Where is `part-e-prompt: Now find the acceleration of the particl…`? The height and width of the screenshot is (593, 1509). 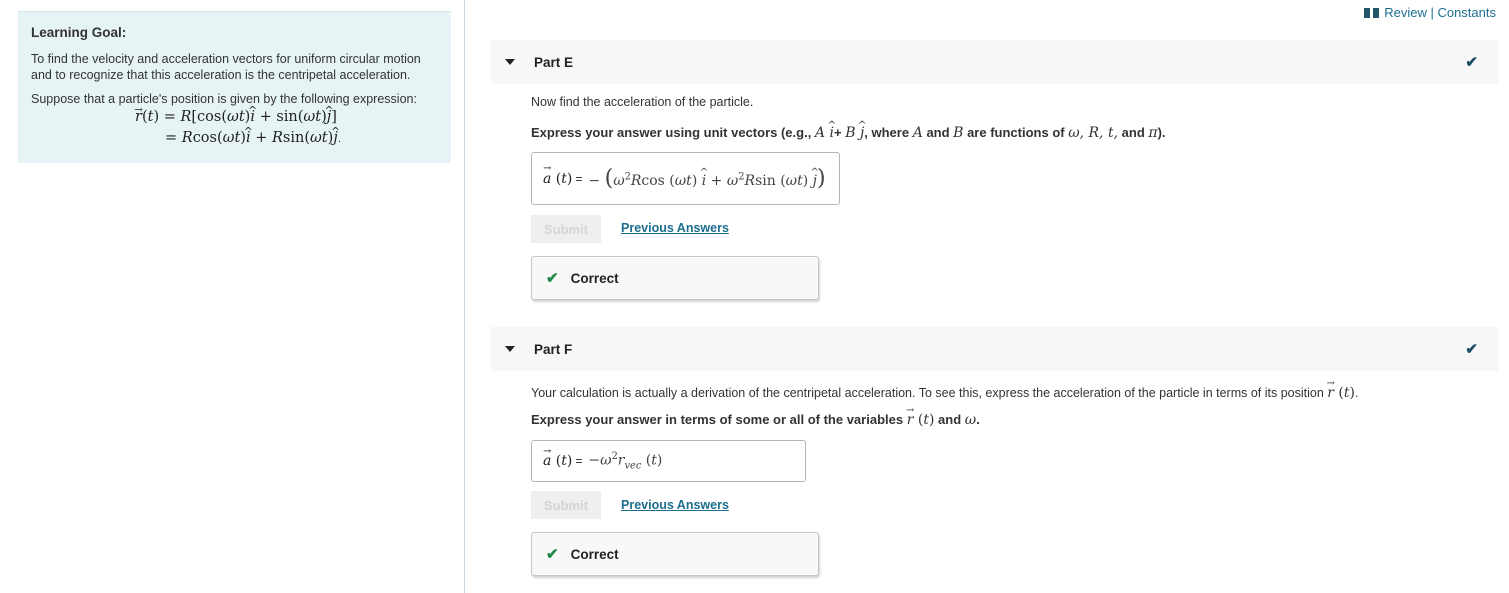 part-e-prompt: Now find the acceleration of the particl… is located at coordinates (642, 102).